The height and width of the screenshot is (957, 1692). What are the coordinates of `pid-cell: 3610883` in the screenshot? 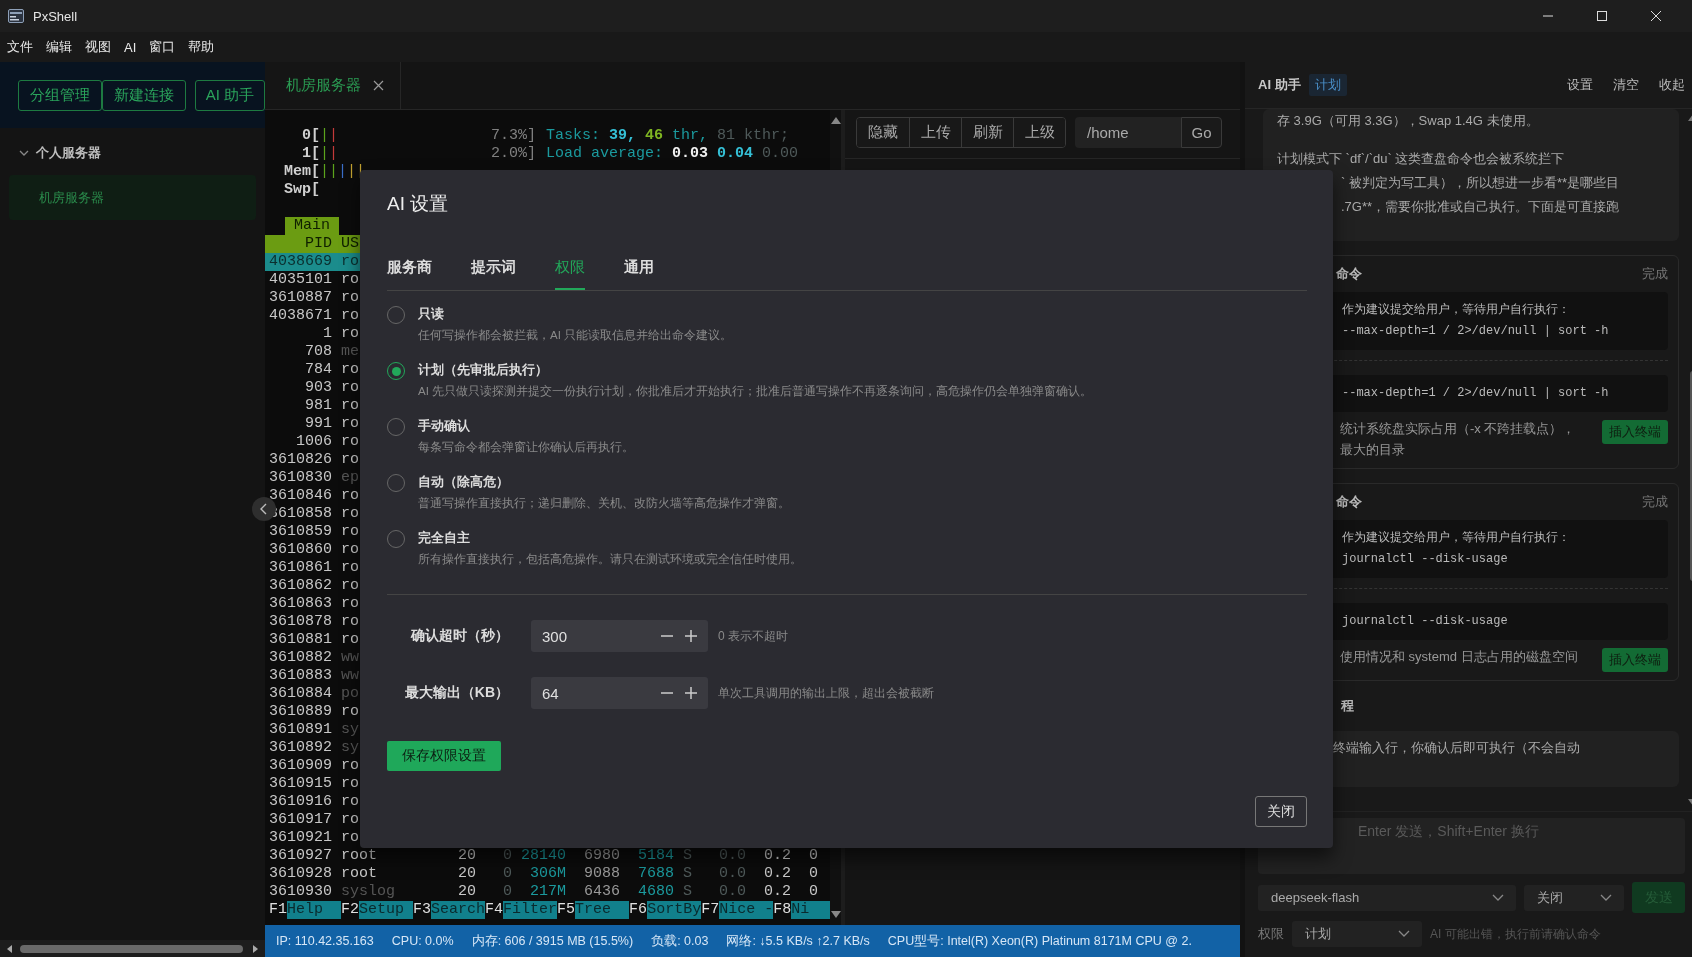 It's located at (300, 676).